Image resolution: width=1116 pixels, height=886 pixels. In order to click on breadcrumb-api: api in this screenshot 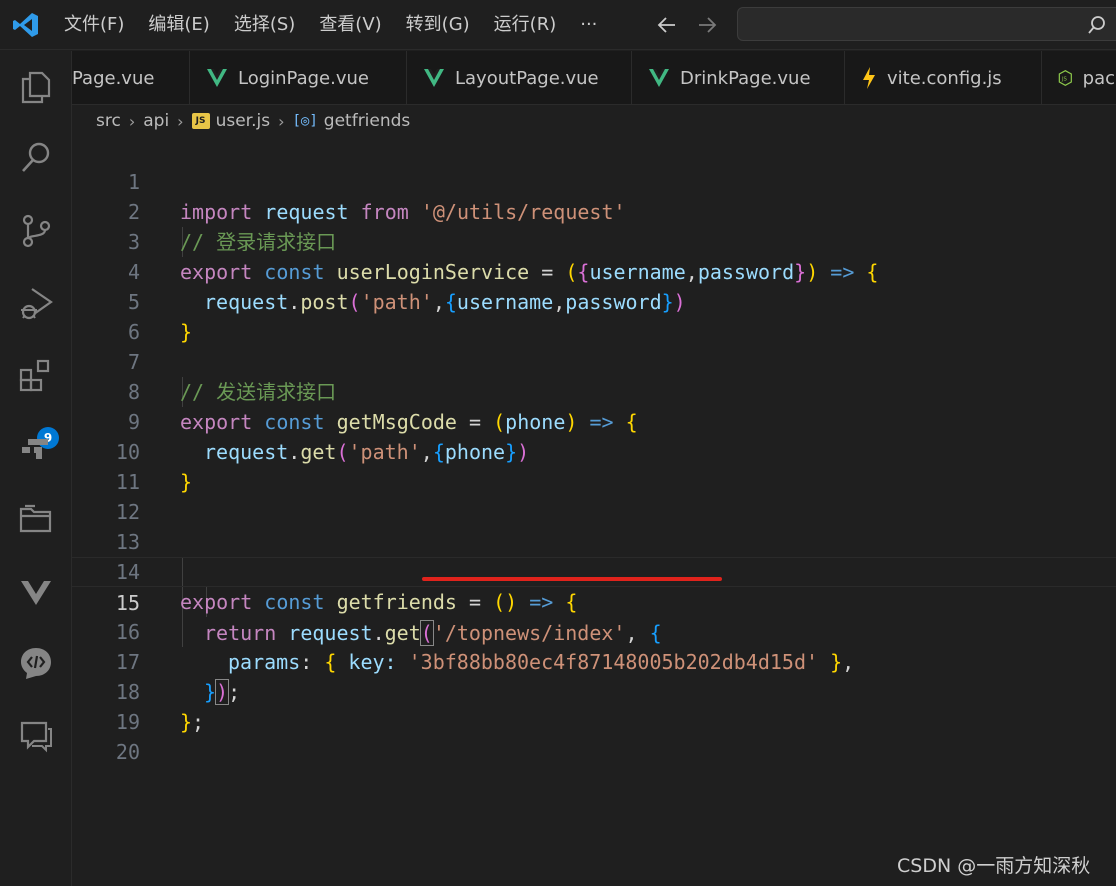, I will do `click(156, 121)`.